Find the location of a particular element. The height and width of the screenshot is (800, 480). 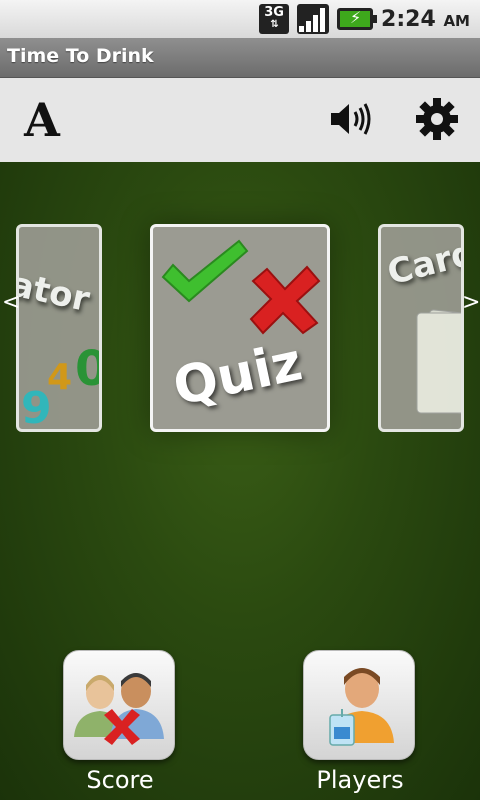

status-ampm: AM is located at coordinates (456, 20).